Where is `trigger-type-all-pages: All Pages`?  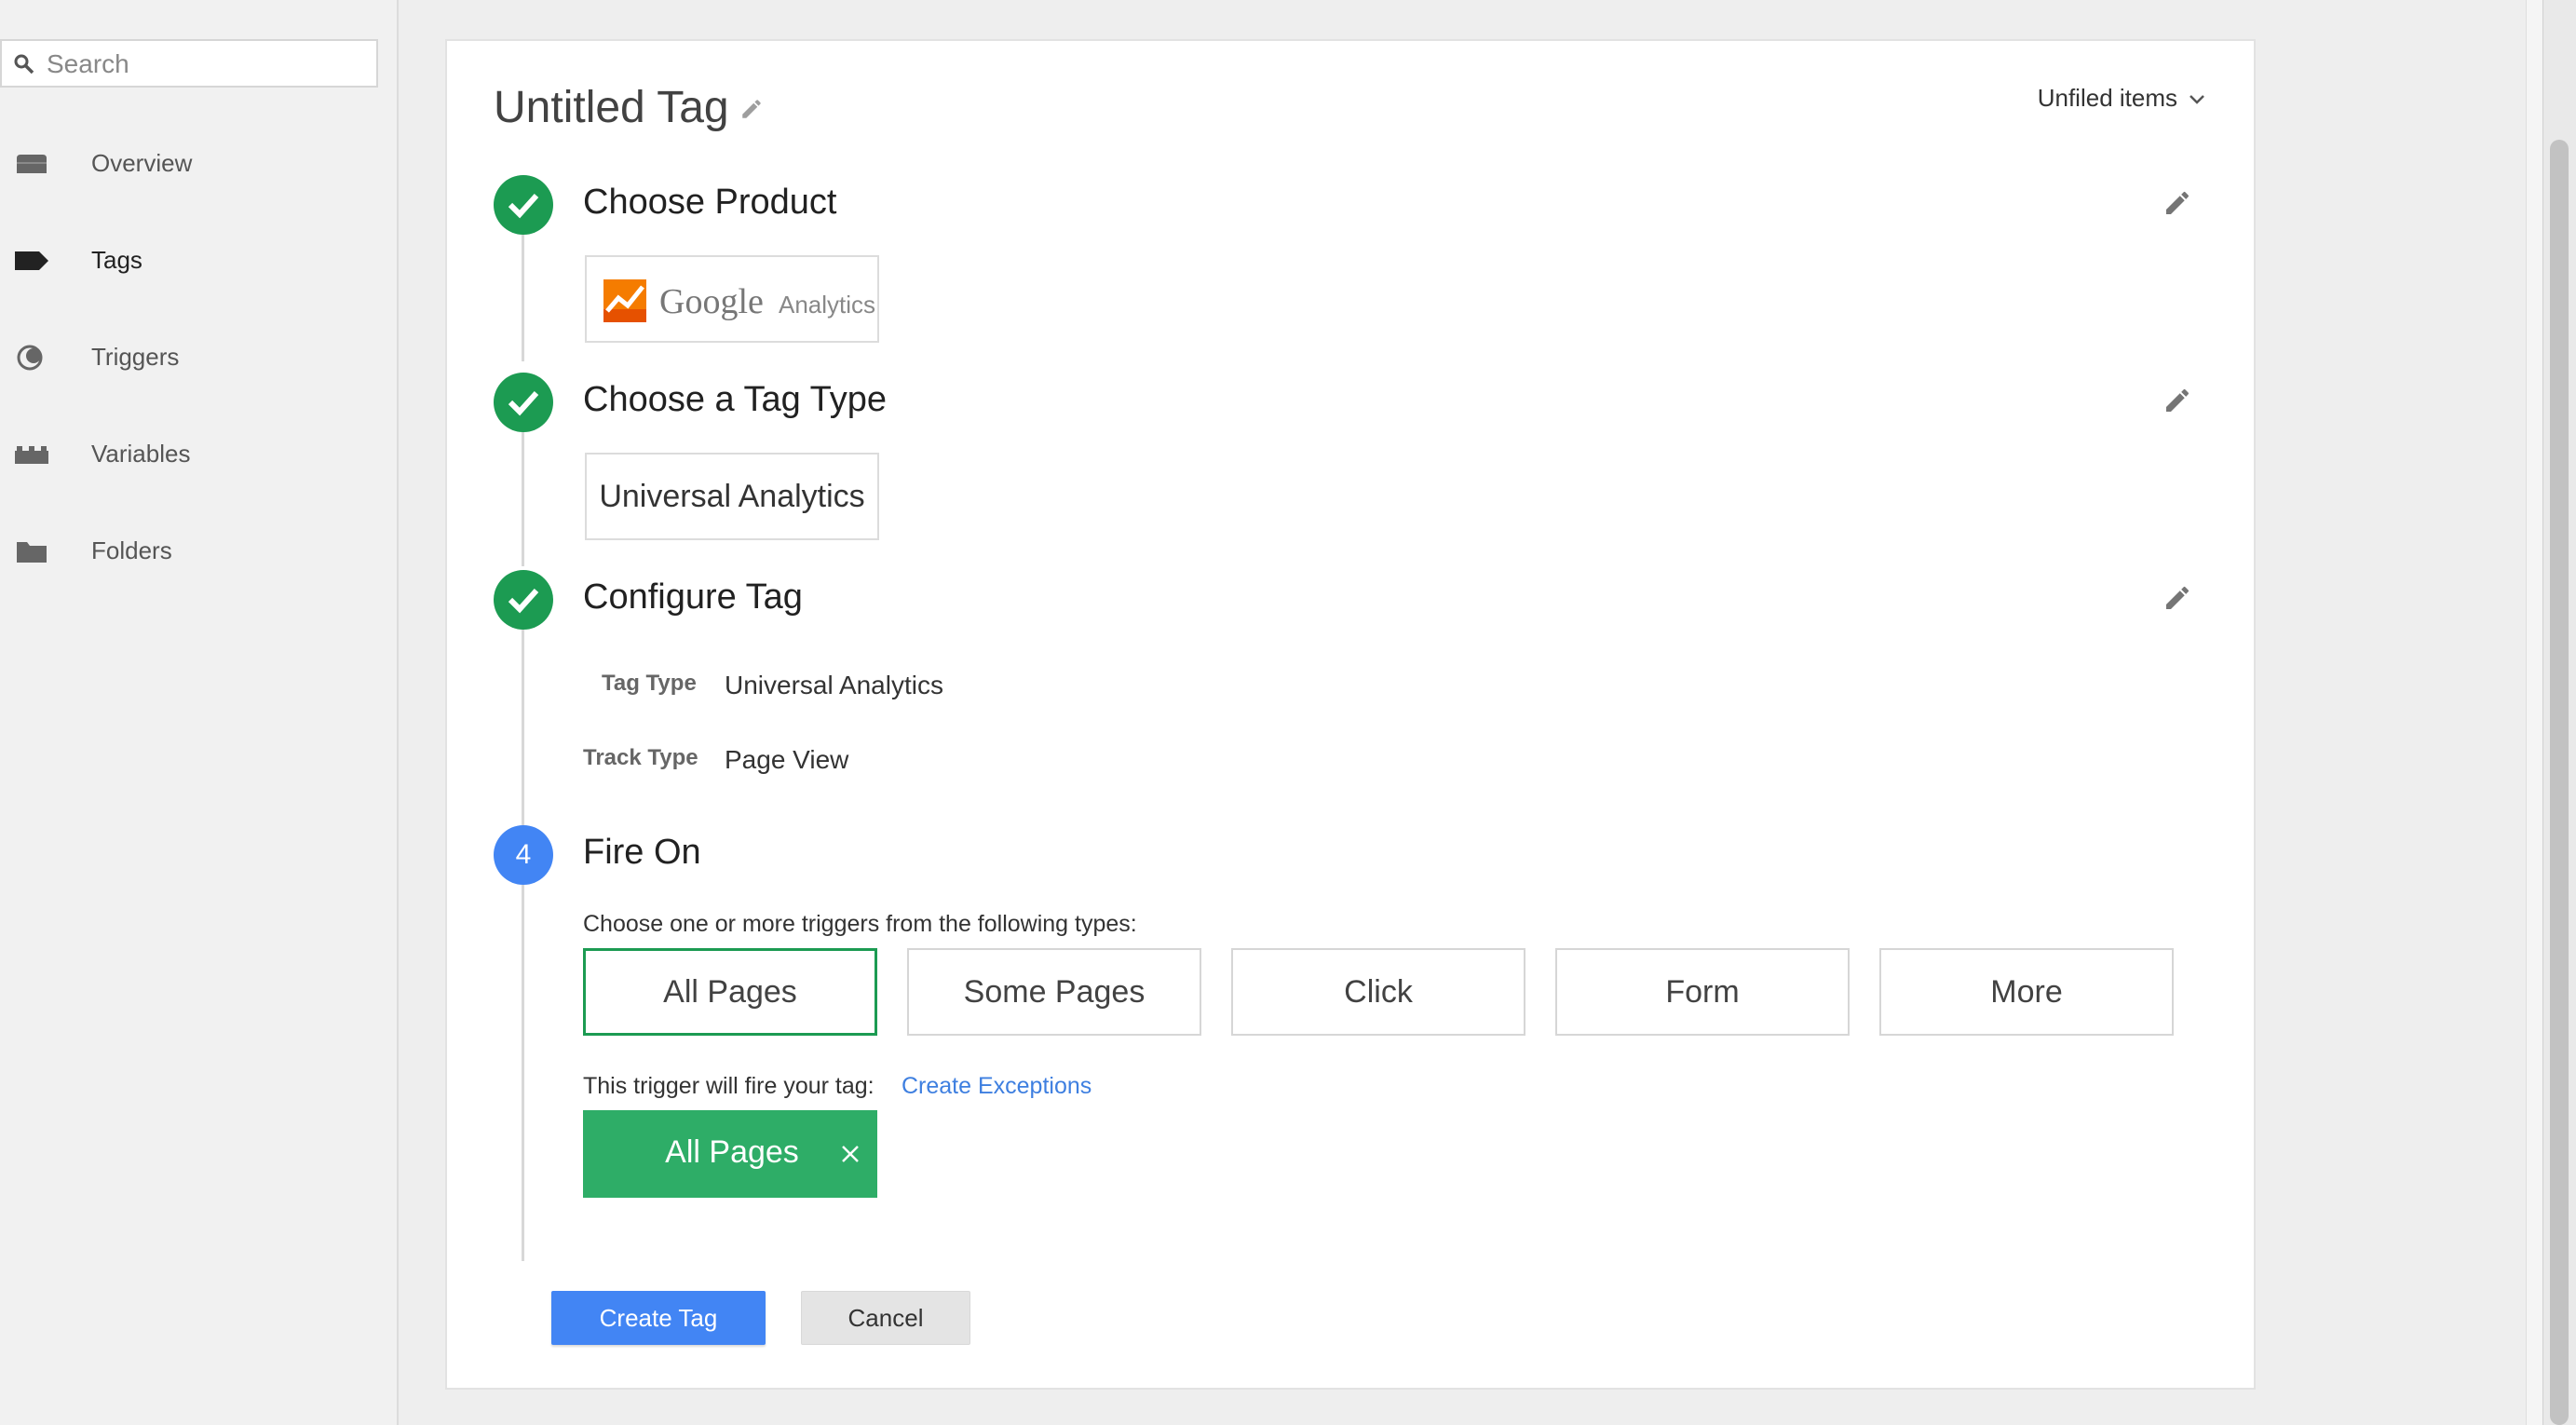
trigger-type-all-pages: All Pages is located at coordinates (730, 992).